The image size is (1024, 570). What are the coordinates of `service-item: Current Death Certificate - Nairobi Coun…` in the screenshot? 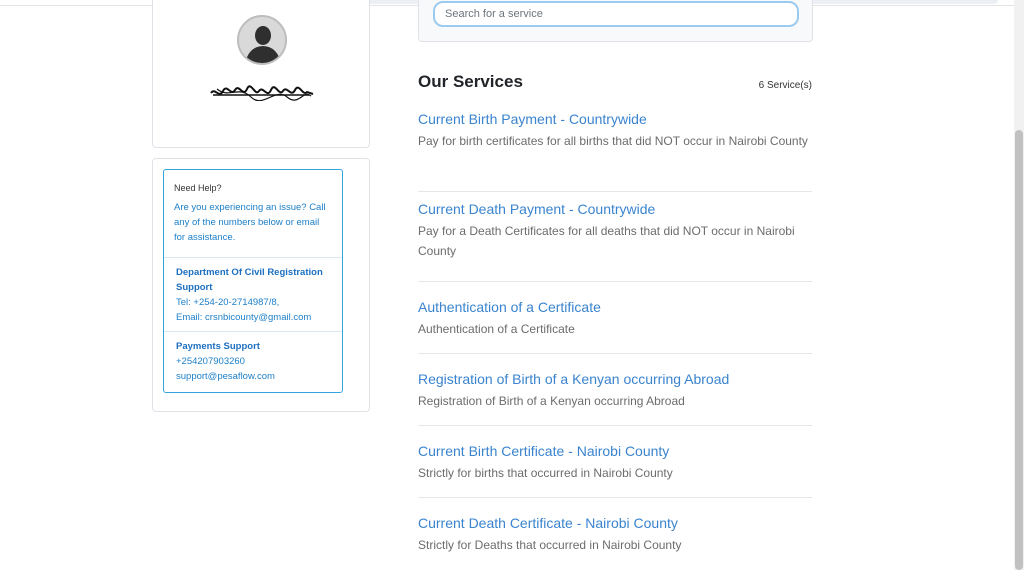 It's located at (615, 529).